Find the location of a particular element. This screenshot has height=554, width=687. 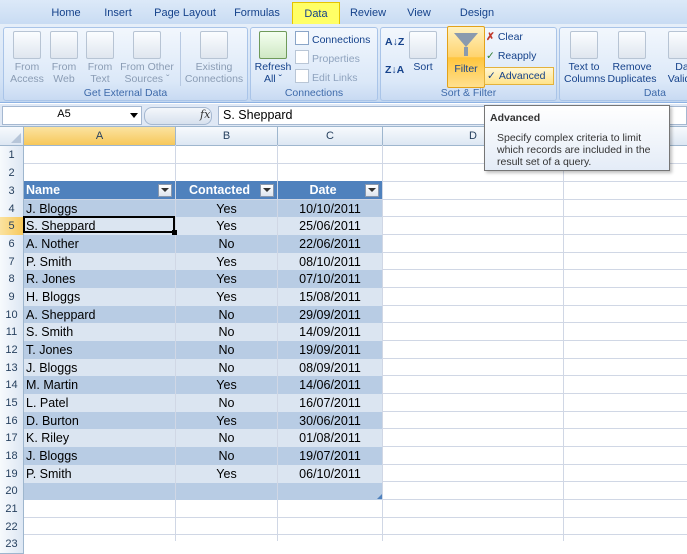

table-cell: D. Burton is located at coordinates (99, 420).